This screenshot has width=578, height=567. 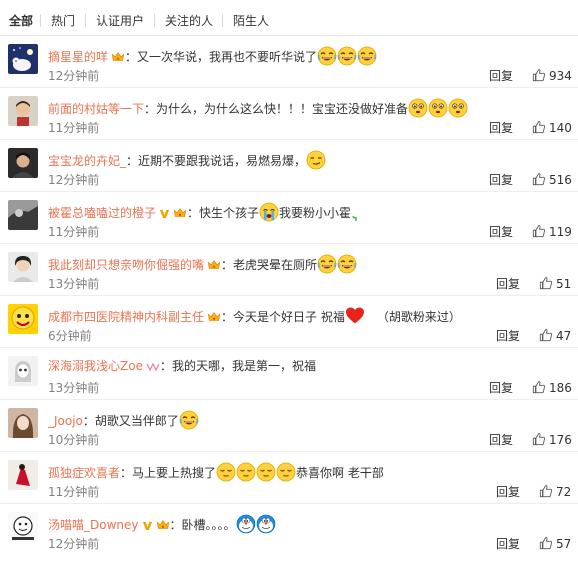 I want to click on comment-text: ：今天是个好日子 祝福, so click(x=283, y=317).